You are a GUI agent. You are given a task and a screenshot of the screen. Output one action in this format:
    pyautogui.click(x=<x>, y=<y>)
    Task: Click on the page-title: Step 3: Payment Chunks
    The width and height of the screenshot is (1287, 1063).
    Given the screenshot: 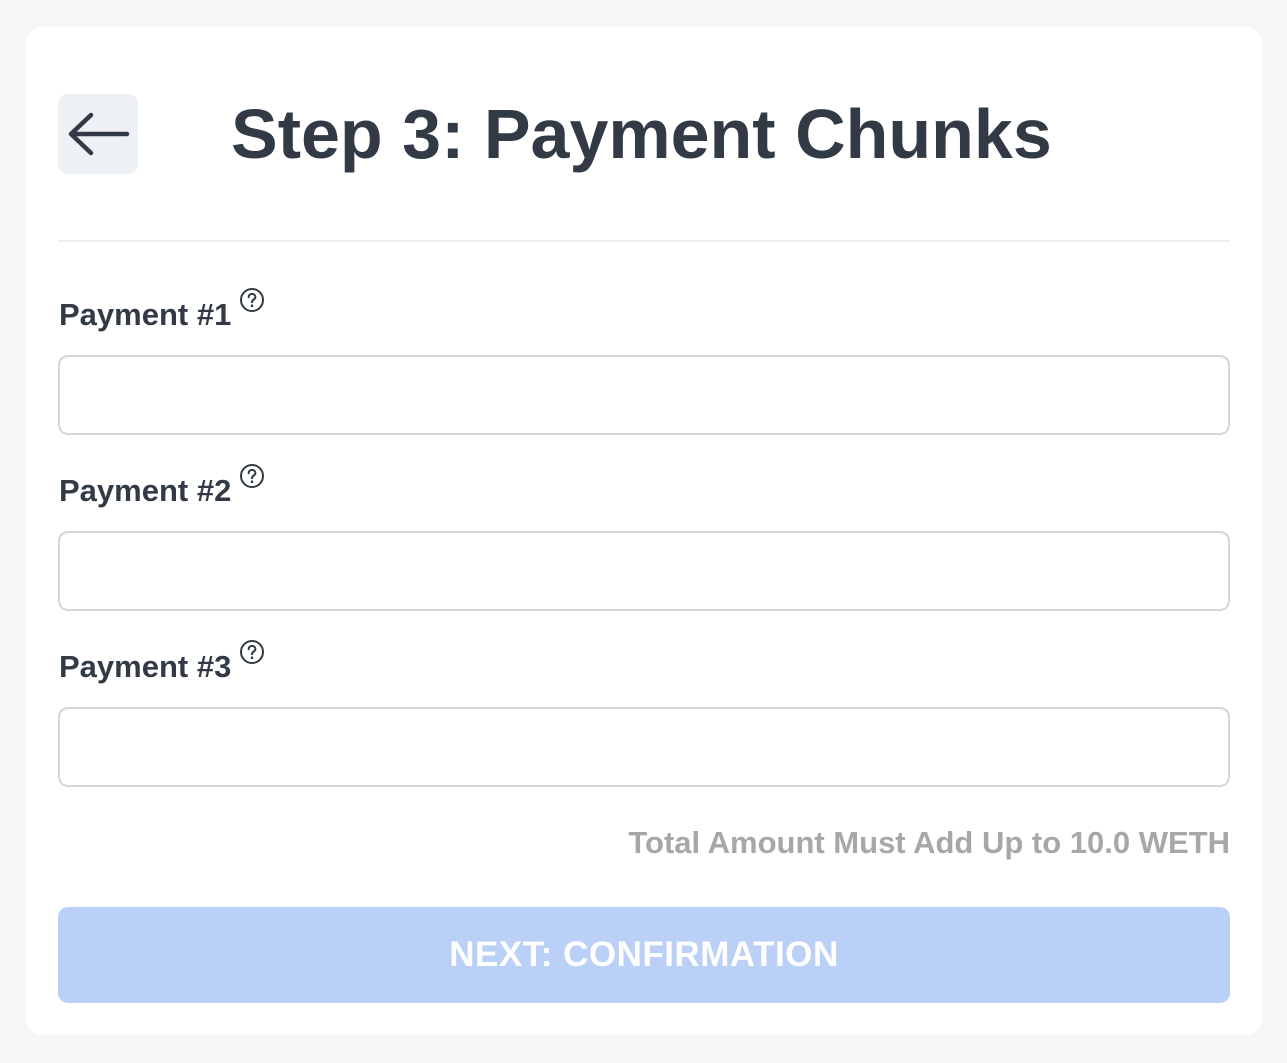 What is the action you would take?
    pyautogui.click(x=641, y=134)
    